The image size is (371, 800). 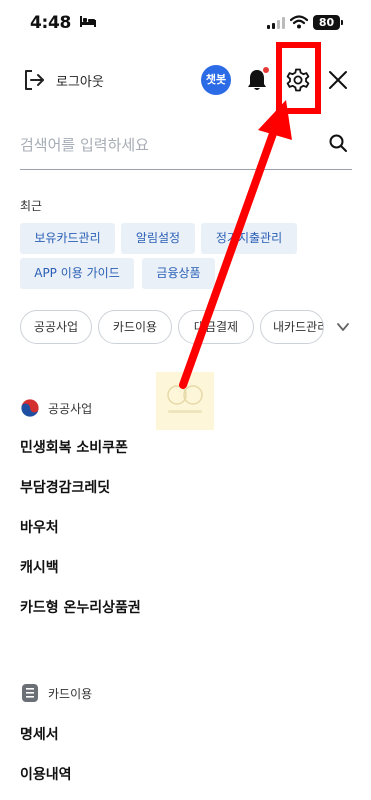 What do you see at coordinates (216, 327) in the screenshot?
I see `category-pill-payment: 대금결제` at bounding box center [216, 327].